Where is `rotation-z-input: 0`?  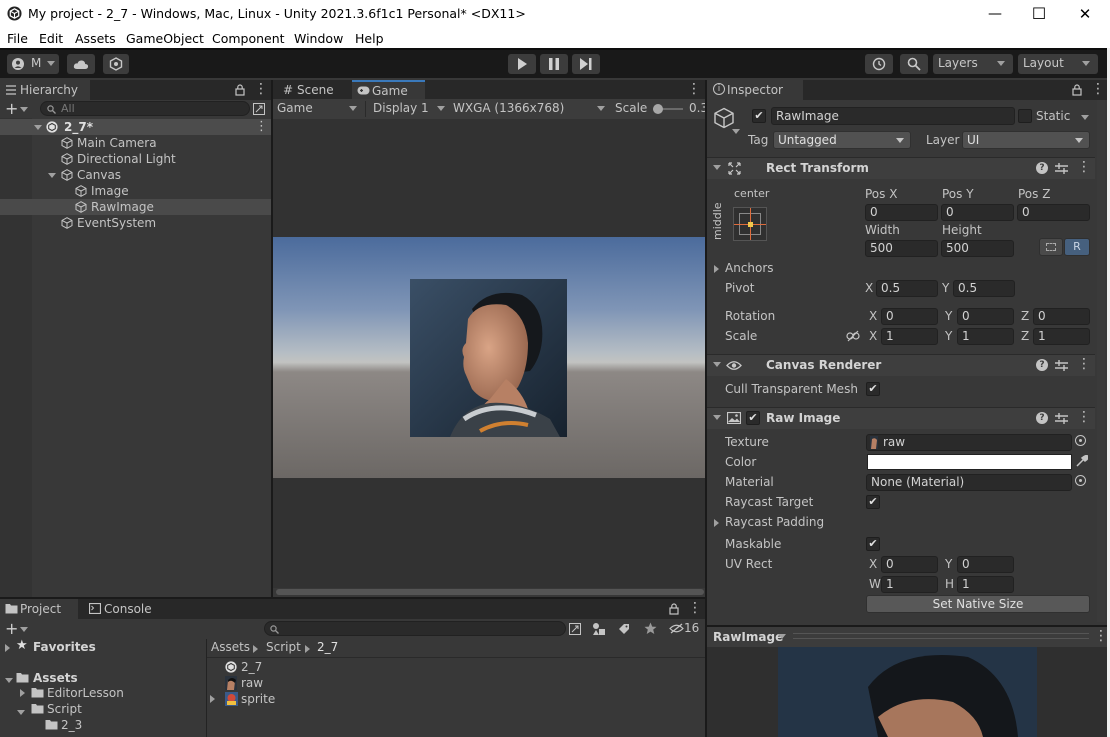
rotation-z-input: 0 is located at coordinates (1061, 316).